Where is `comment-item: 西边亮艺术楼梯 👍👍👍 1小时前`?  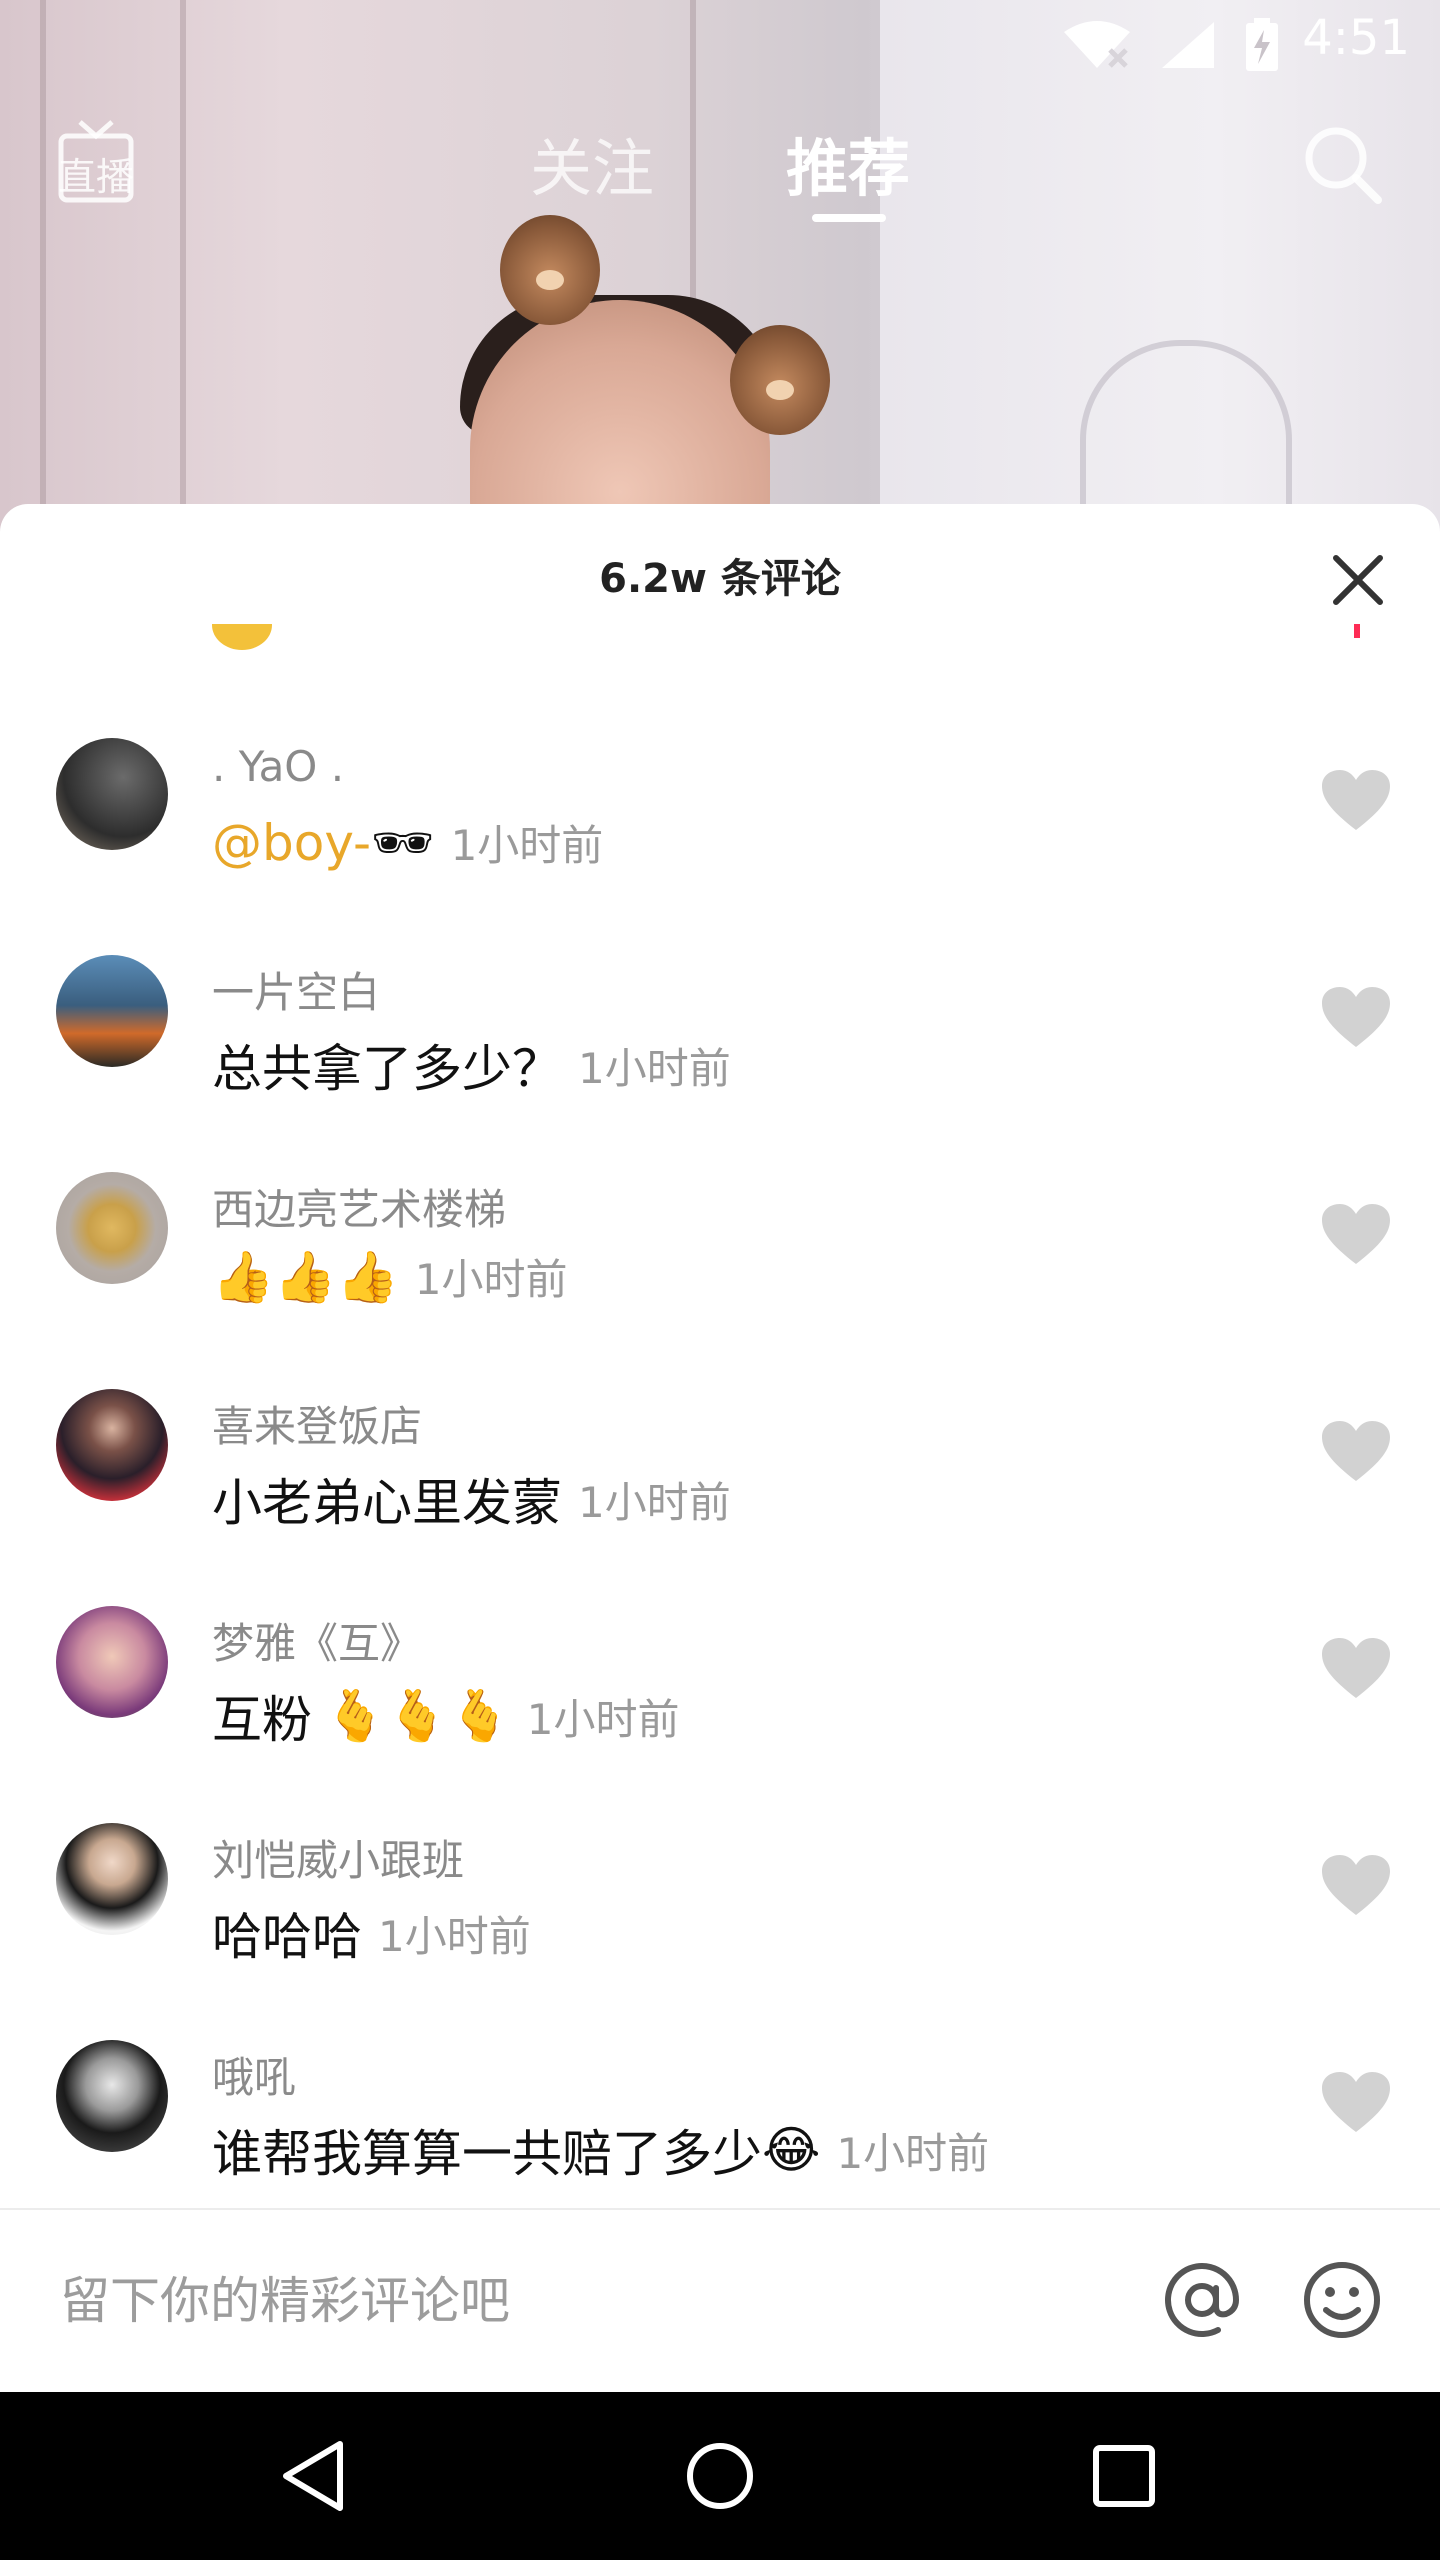 comment-item: 西边亮艺术楼梯 👍👍👍 1小时前 is located at coordinates (720, 1280).